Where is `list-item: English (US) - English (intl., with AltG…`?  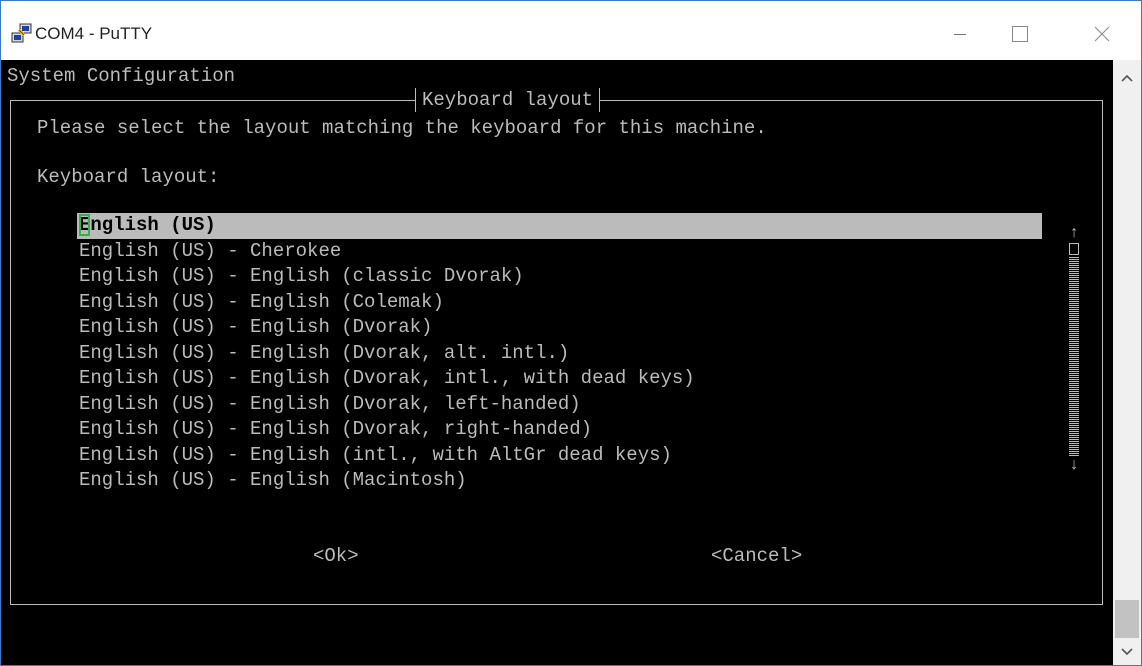
list-item: English (US) - English (intl., with AltG… is located at coordinates (559, 456).